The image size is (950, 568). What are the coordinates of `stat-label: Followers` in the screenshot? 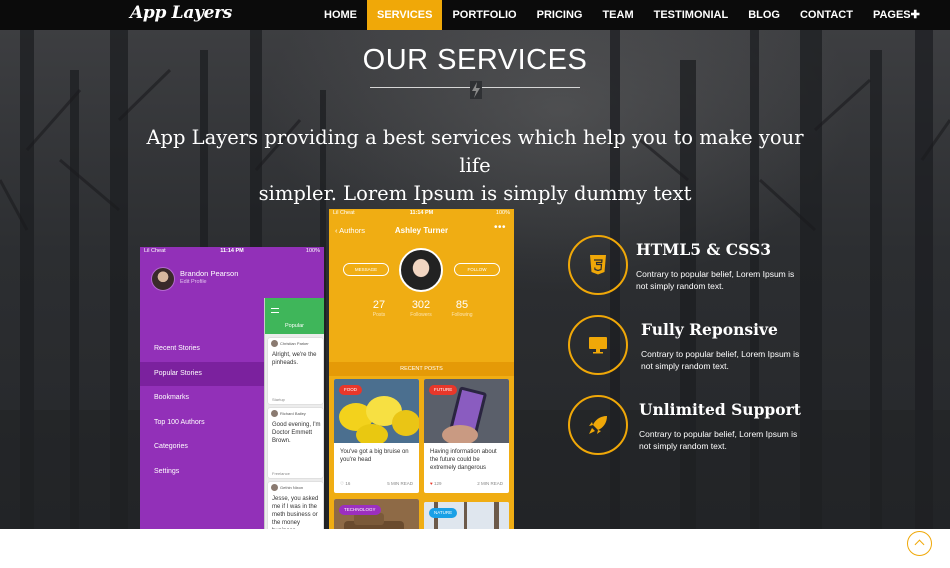 It's located at (421, 315).